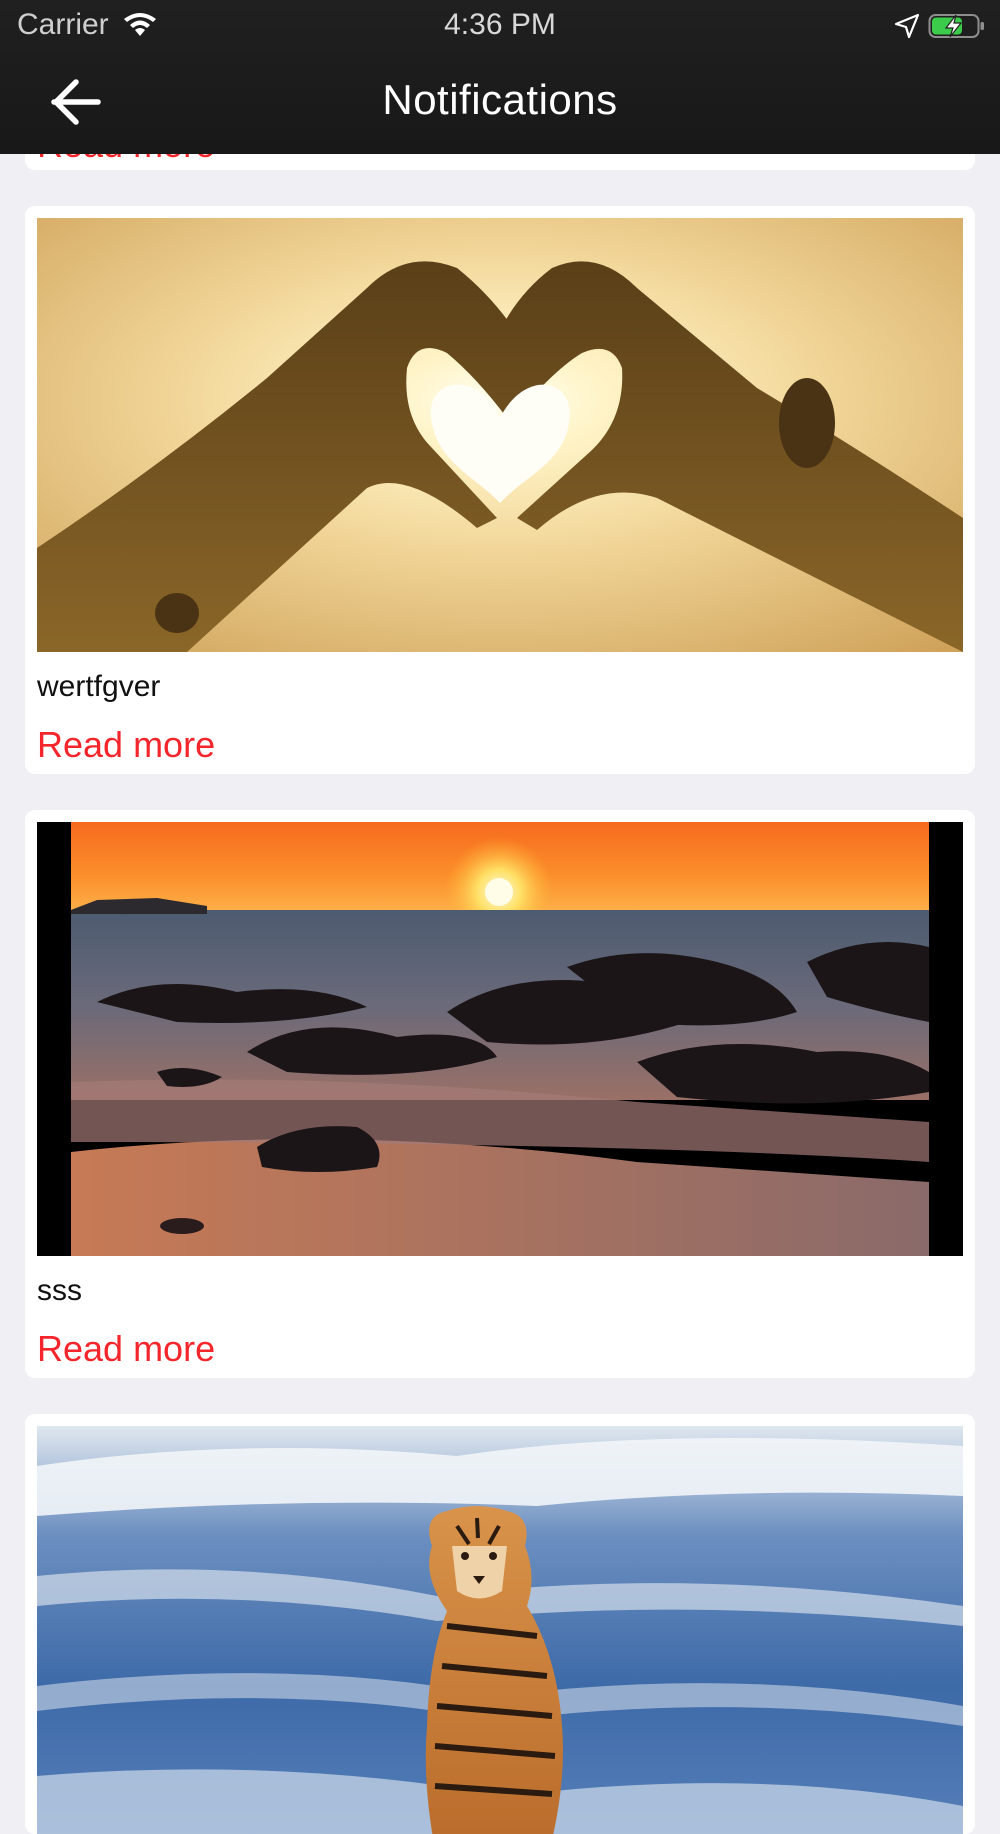  I want to click on notification-title: sss, so click(59, 1290).